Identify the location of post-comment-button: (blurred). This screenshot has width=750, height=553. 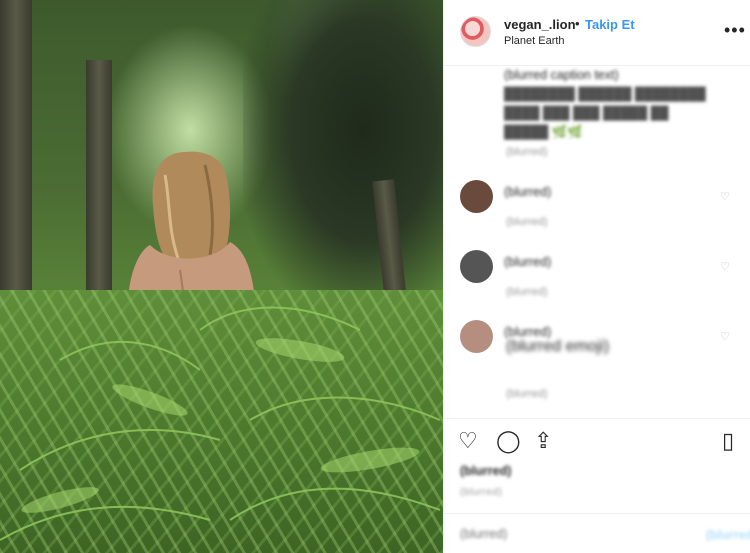
(728, 535).